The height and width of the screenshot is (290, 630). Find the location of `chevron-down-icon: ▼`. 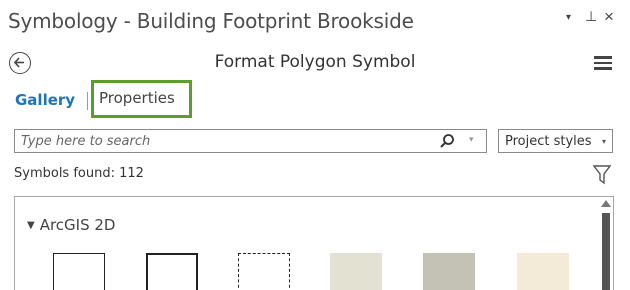

chevron-down-icon: ▼ is located at coordinates (31, 225).